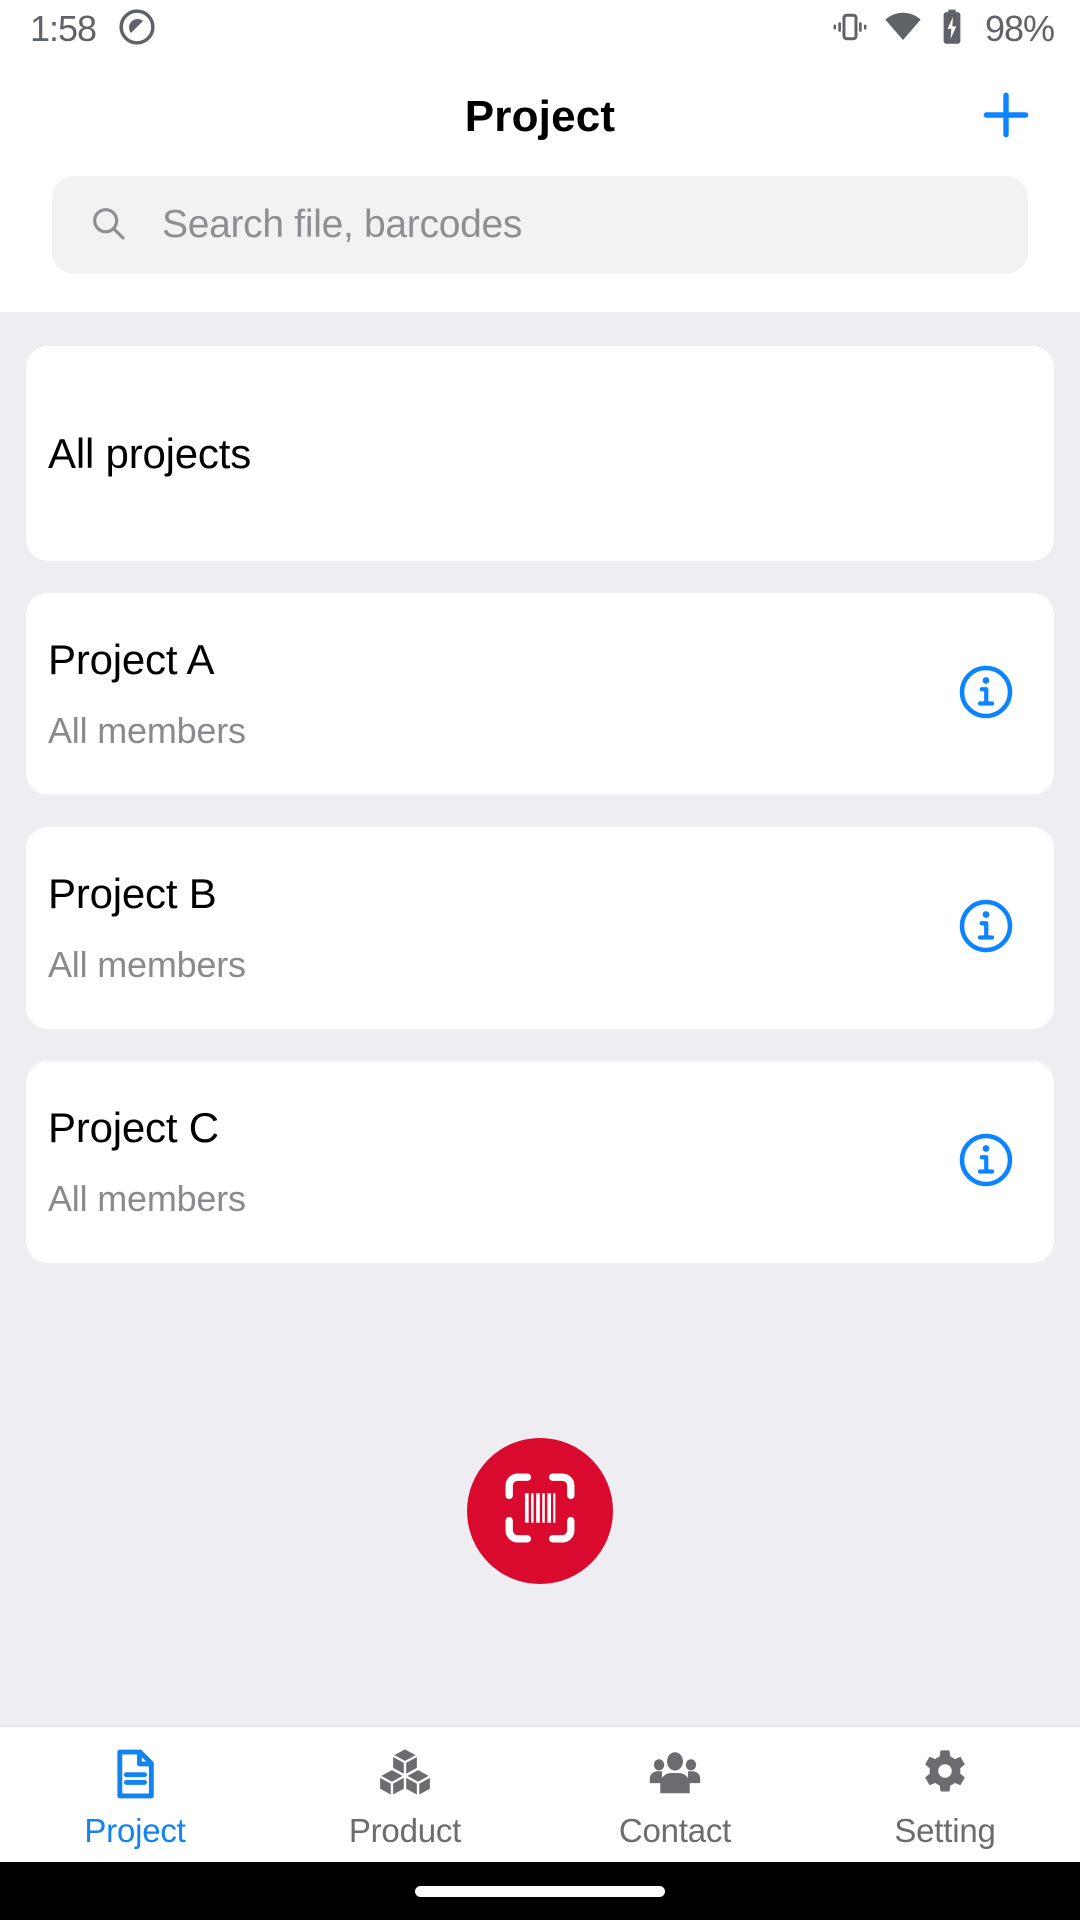  I want to click on project-title: All projects, so click(150, 453).